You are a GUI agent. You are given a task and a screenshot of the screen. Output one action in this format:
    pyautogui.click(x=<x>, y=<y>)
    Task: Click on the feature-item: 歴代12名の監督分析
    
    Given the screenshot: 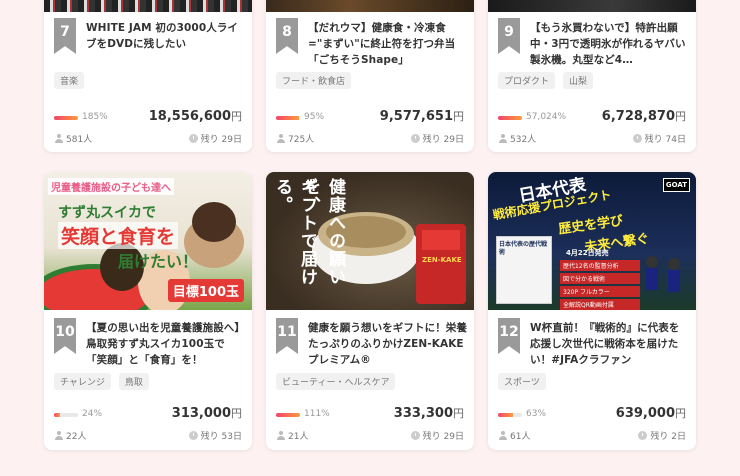 What is the action you would take?
    pyautogui.click(x=600, y=265)
    